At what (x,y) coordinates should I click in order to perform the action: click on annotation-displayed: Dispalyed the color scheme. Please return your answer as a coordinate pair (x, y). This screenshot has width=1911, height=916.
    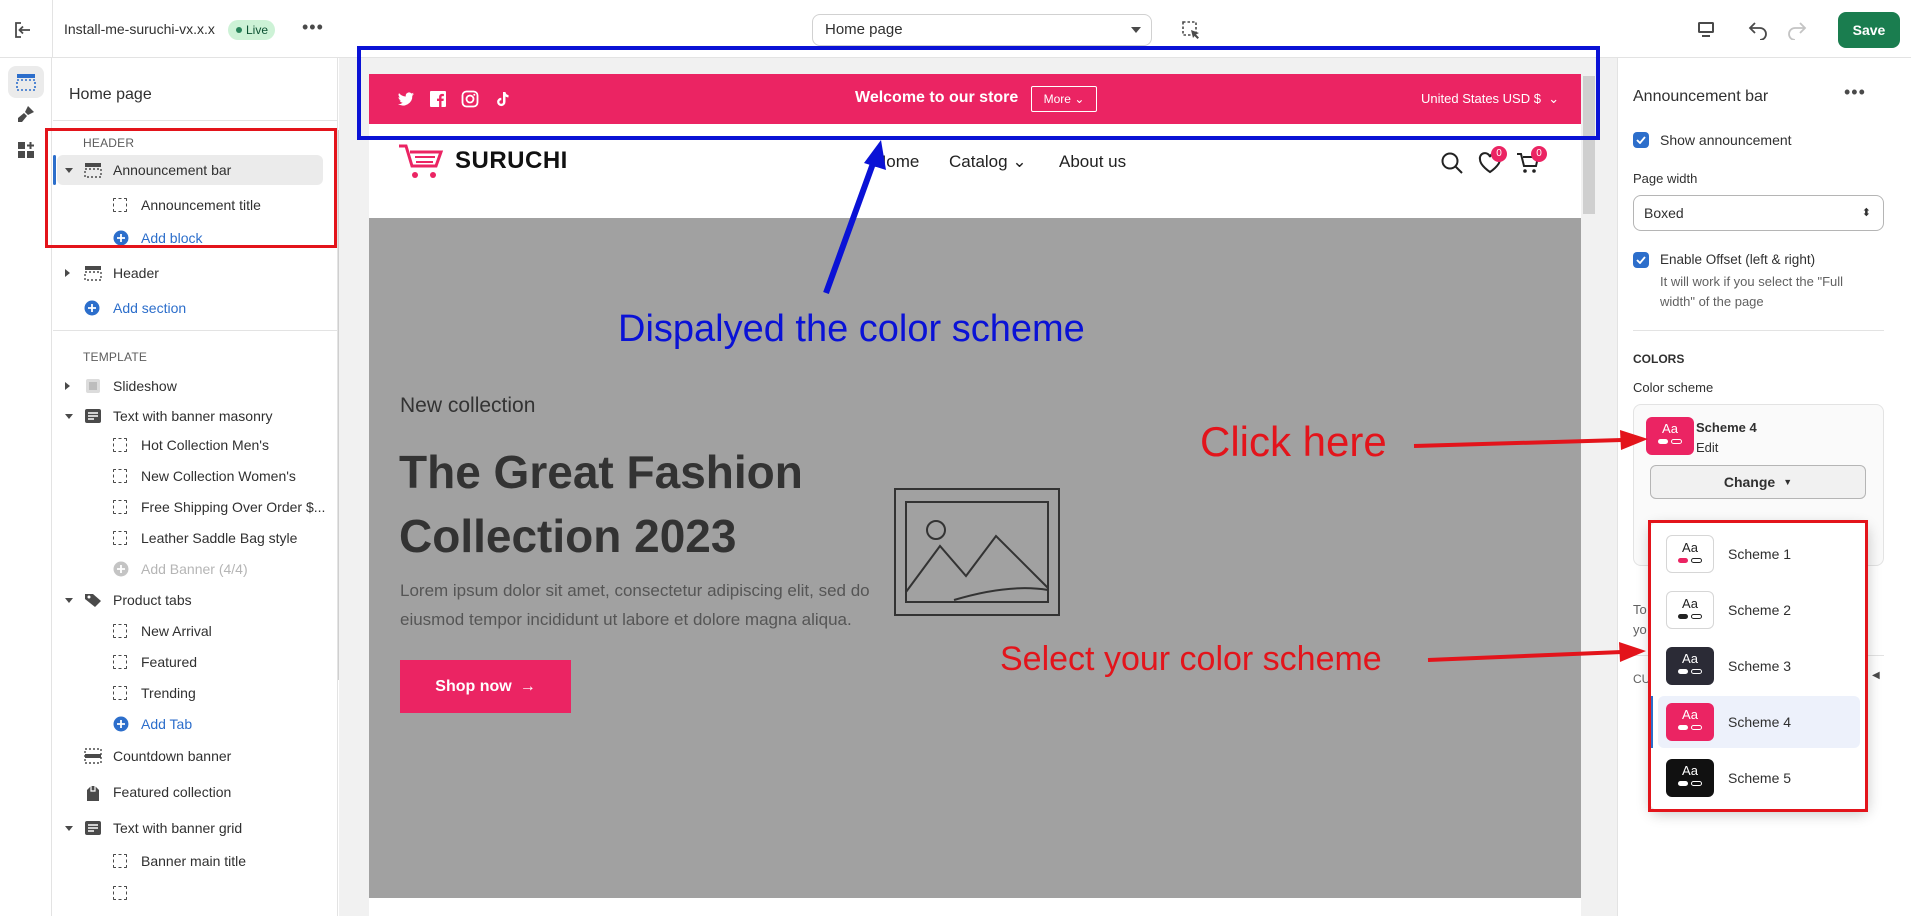
    Looking at the image, I should click on (851, 329).